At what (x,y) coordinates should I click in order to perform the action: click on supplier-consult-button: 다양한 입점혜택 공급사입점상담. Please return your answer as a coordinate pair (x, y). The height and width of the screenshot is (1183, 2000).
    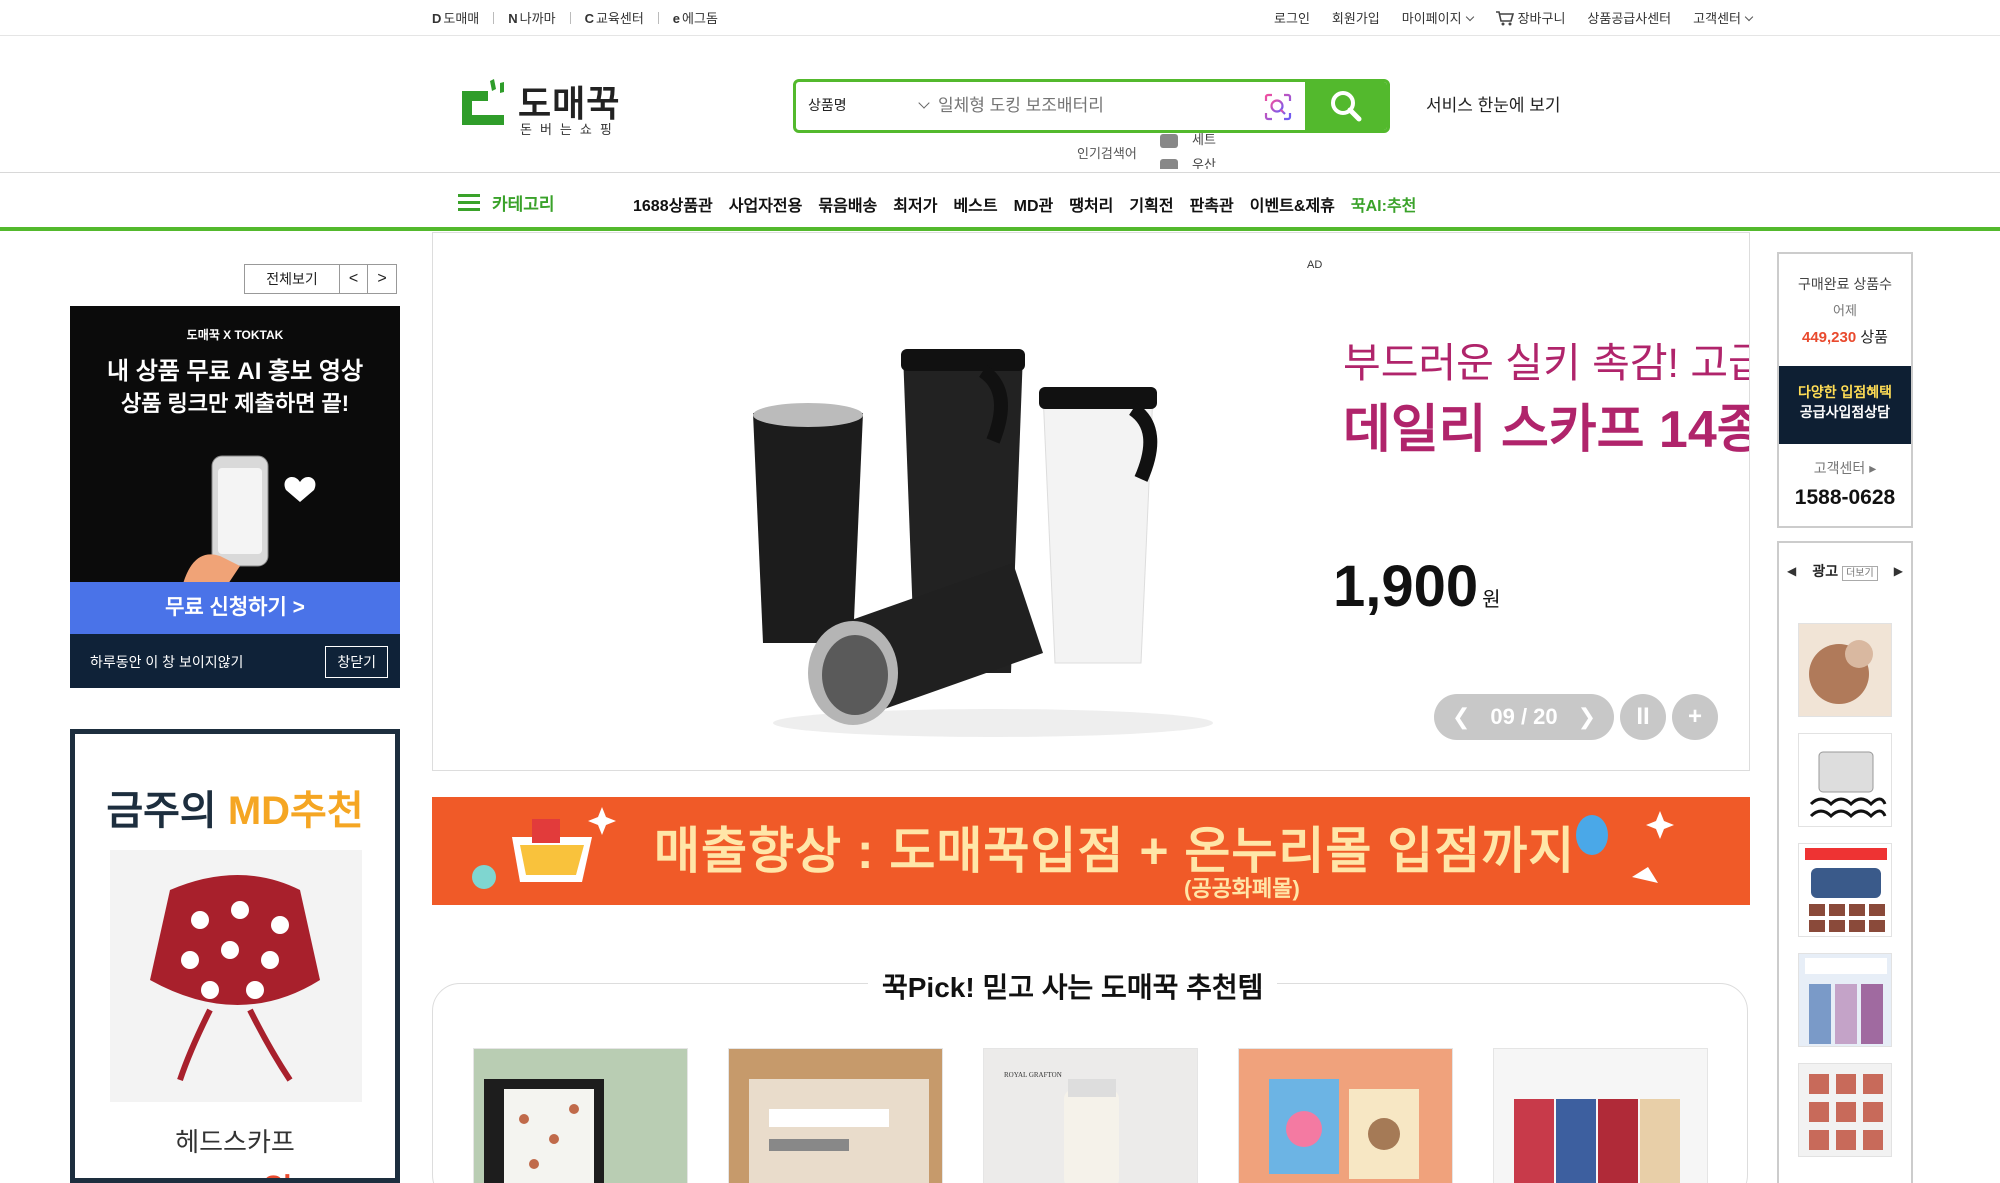
    Looking at the image, I should click on (1845, 405).